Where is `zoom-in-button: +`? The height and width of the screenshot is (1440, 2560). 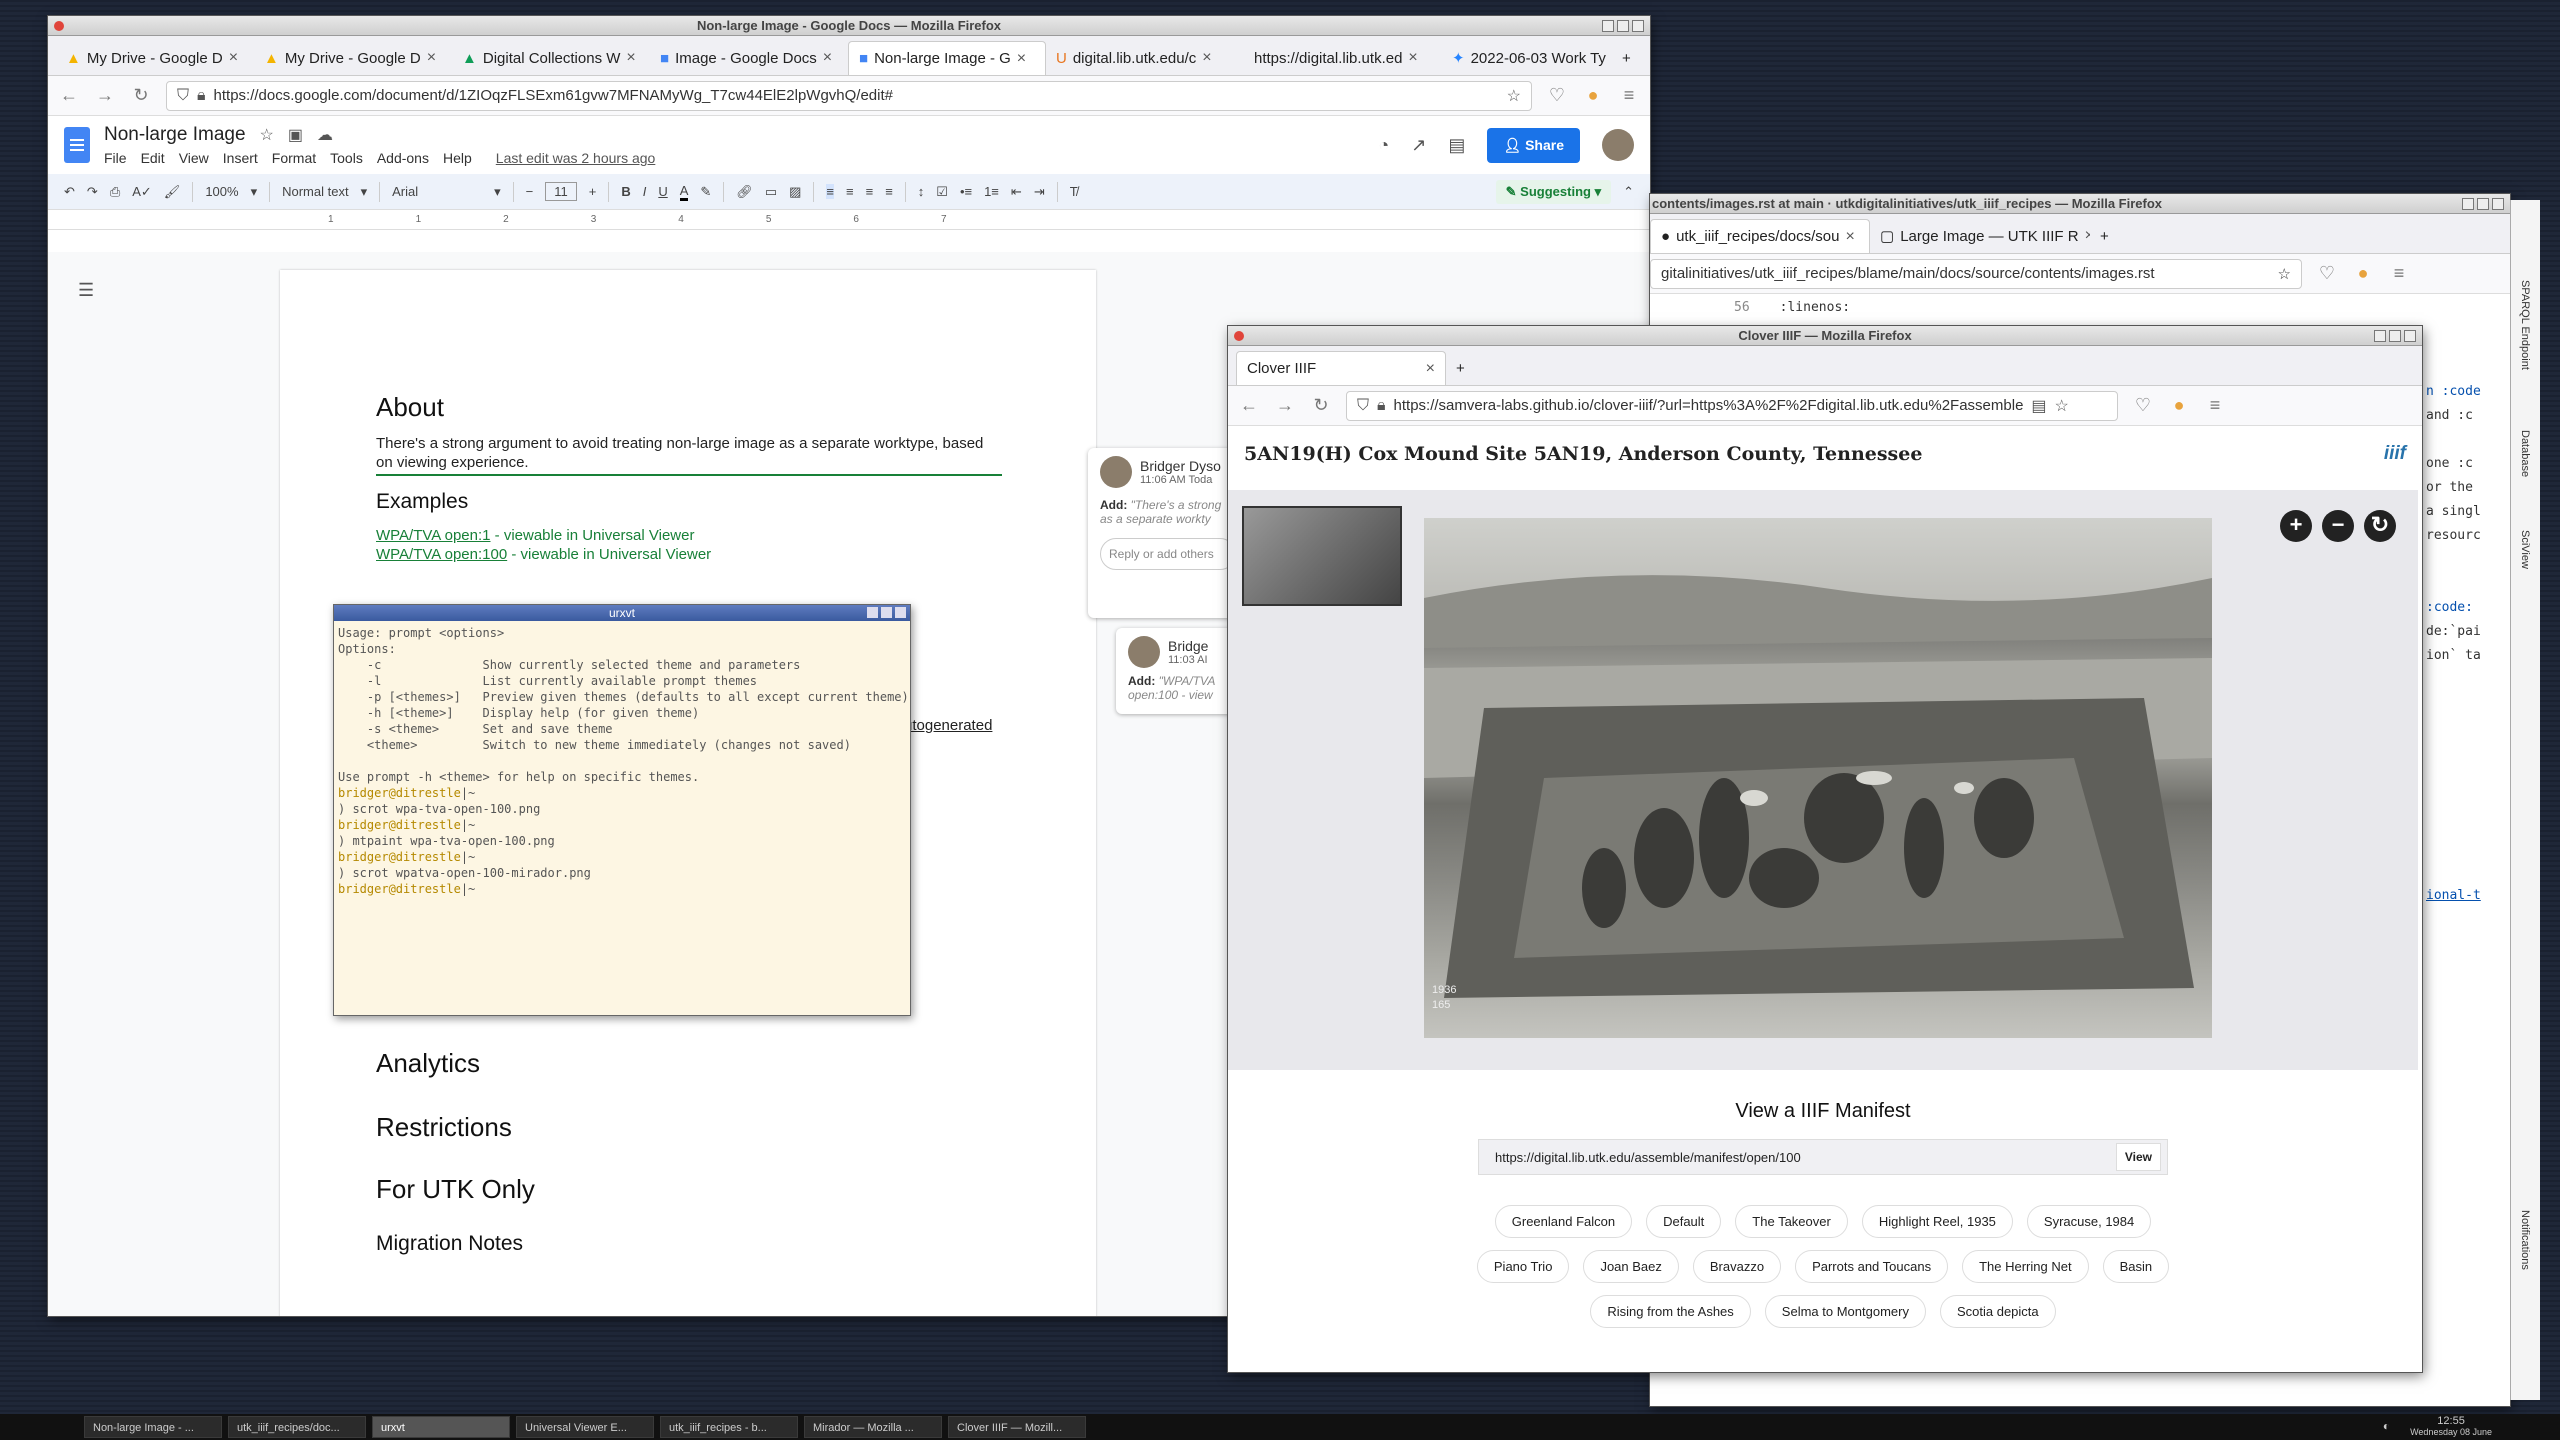 zoom-in-button: + is located at coordinates (2296, 526).